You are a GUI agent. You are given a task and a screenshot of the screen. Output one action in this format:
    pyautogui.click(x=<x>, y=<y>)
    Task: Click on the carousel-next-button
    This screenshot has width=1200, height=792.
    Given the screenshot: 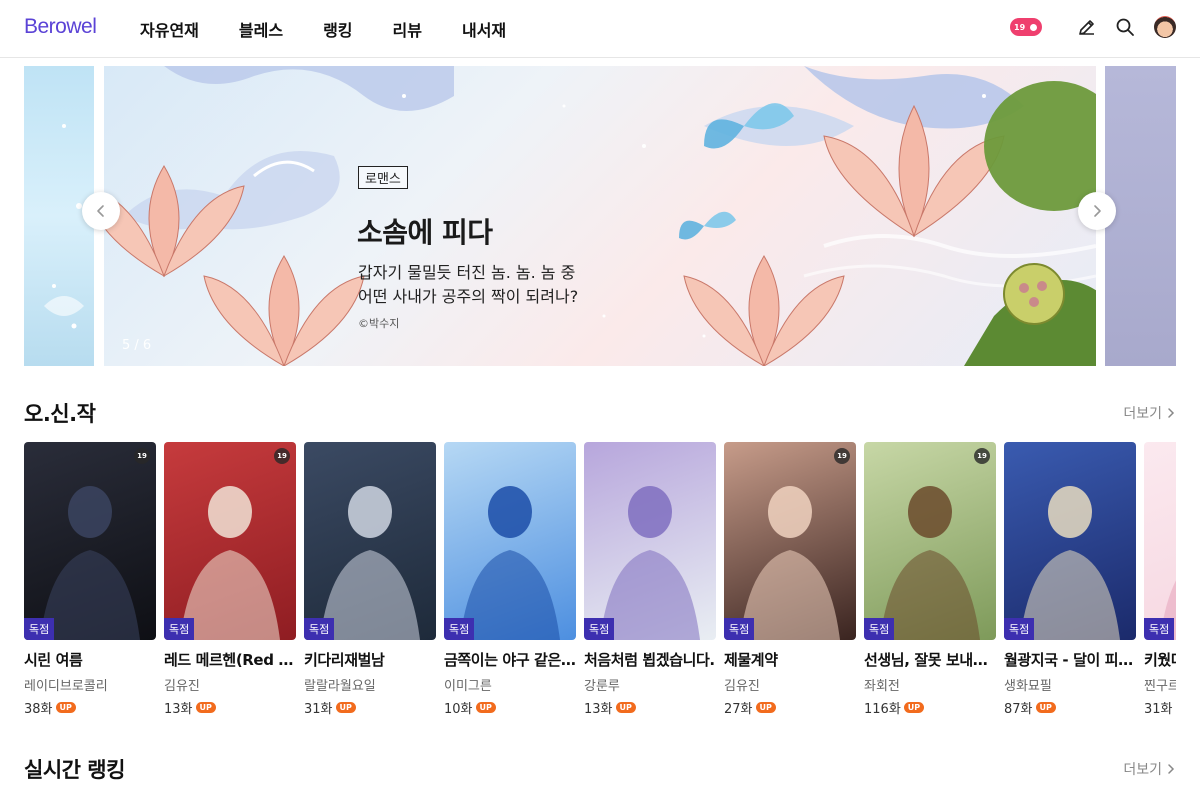 What is the action you would take?
    pyautogui.click(x=1097, y=211)
    